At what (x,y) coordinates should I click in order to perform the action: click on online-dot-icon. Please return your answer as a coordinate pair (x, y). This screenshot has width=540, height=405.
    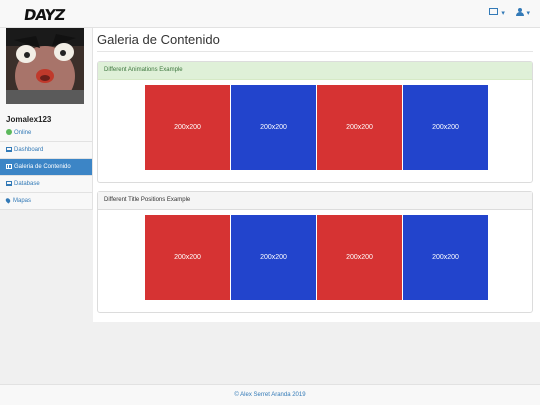
    Looking at the image, I should click on (9, 132).